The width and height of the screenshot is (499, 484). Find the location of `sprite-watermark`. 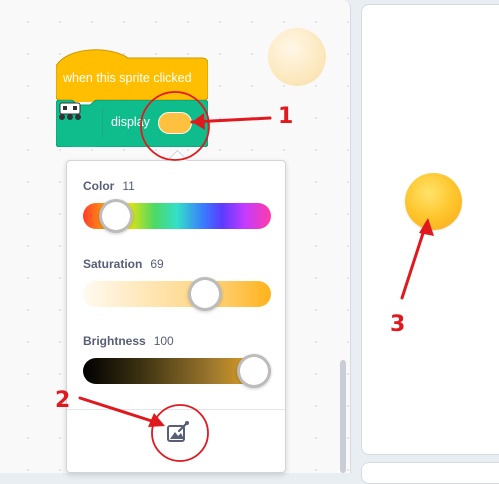

sprite-watermark is located at coordinates (297, 57).